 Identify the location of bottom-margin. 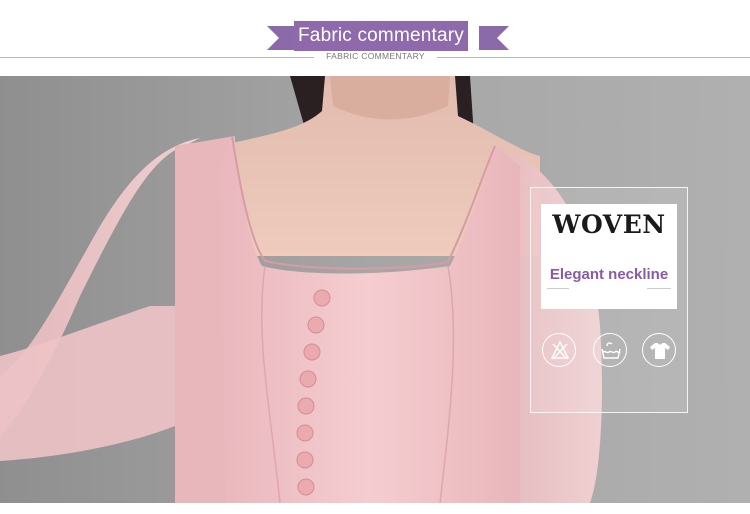
(375, 508).